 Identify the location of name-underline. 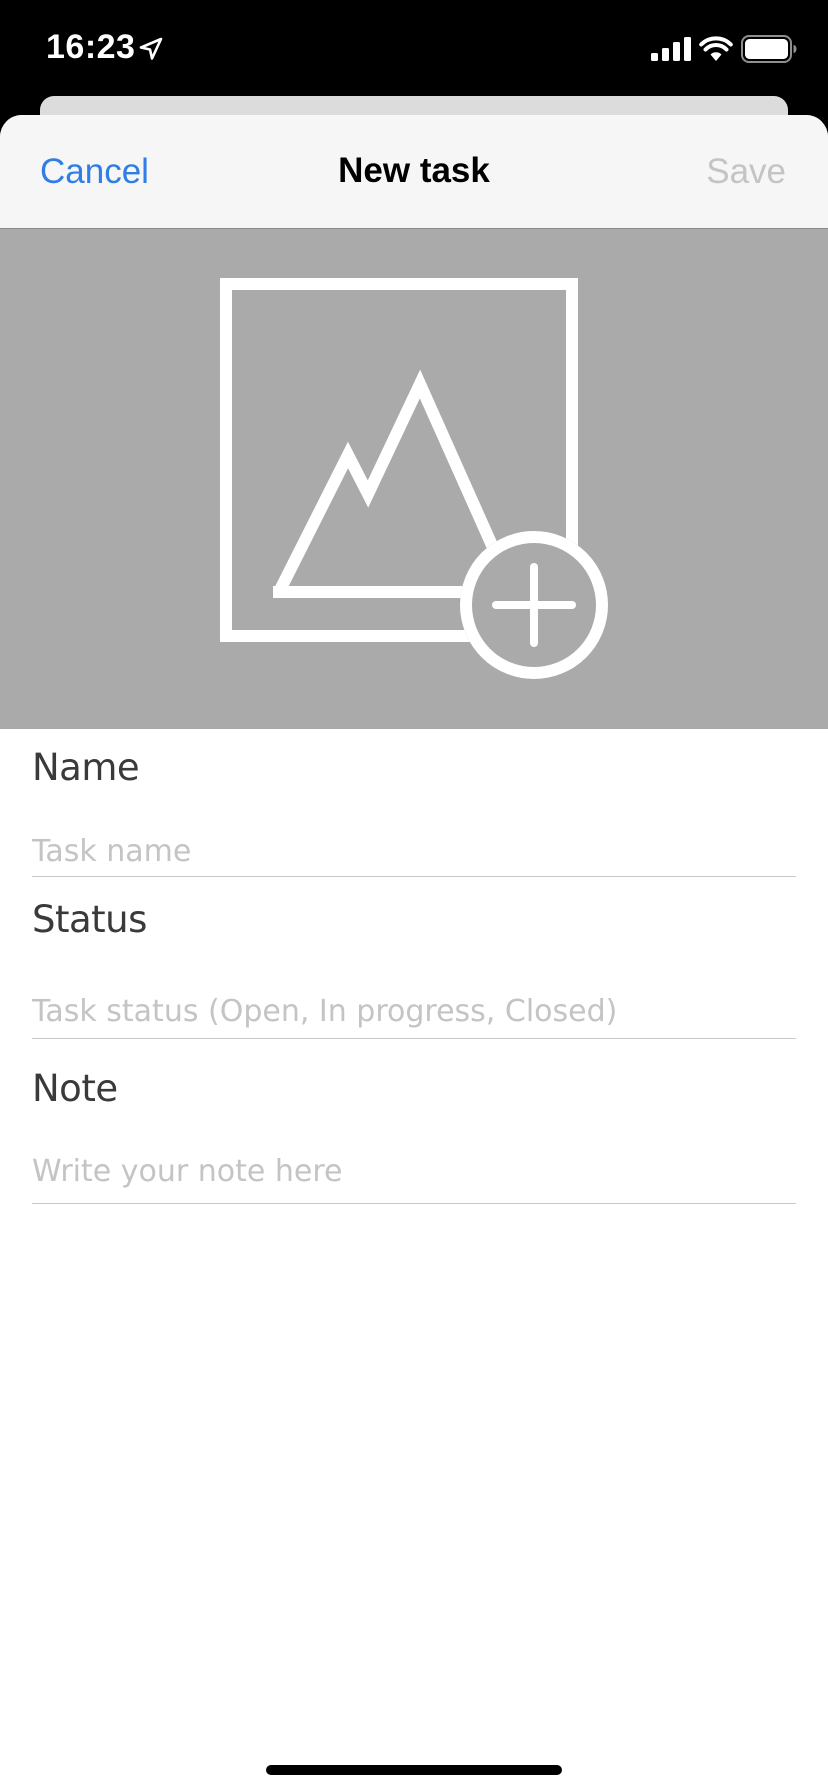
(414, 876).